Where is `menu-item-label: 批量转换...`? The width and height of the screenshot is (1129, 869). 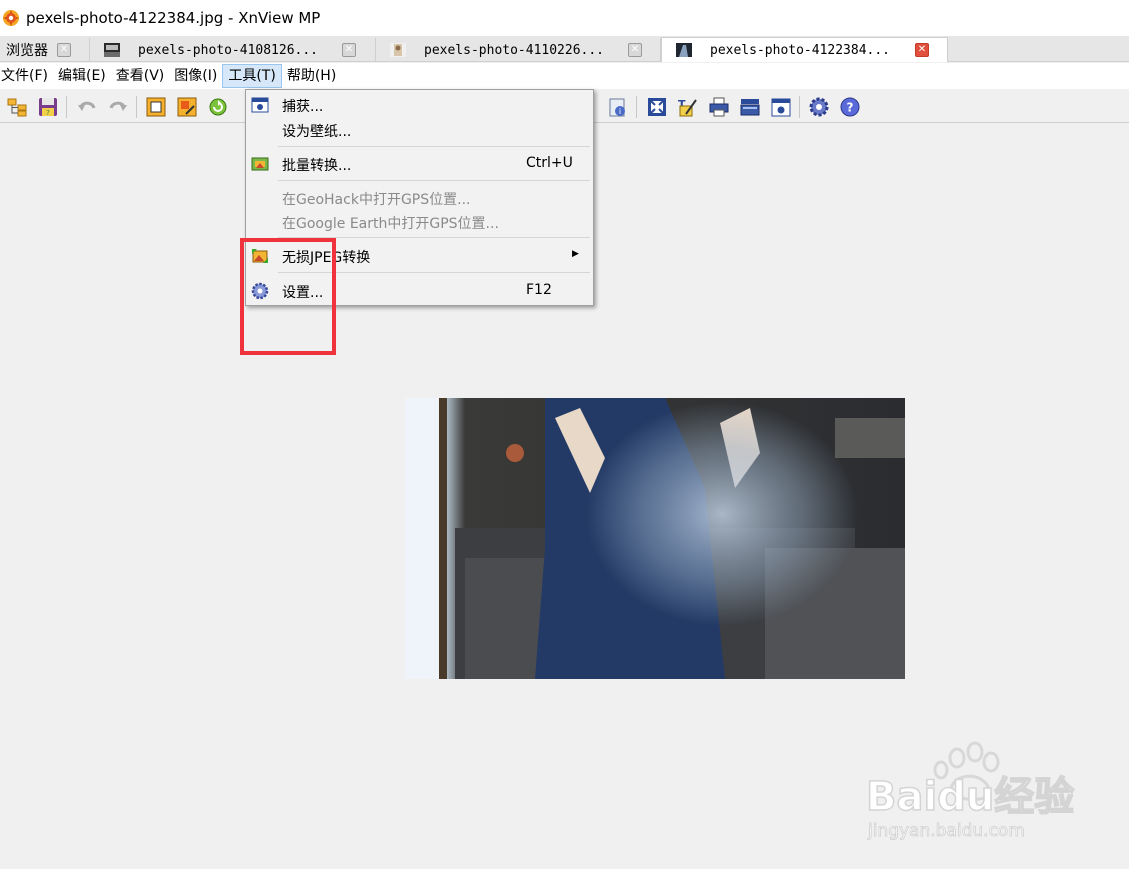
menu-item-label: 批量转换... is located at coordinates (317, 166).